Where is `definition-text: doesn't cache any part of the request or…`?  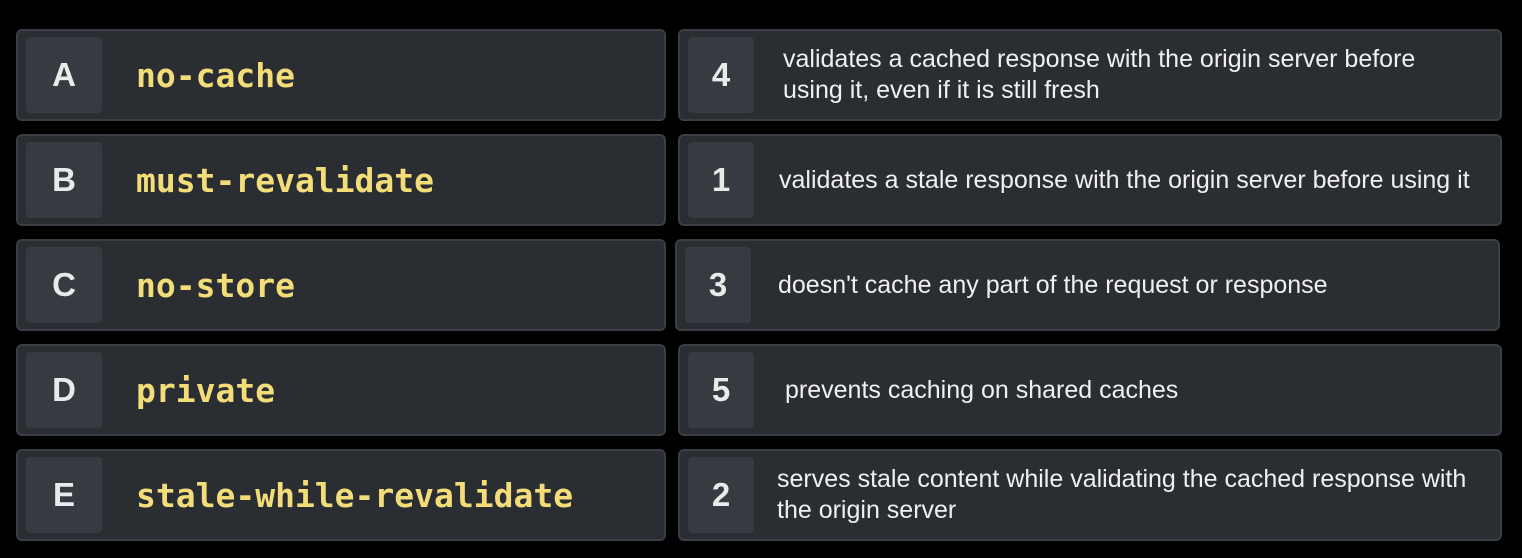 definition-text: doesn't cache any part of the request or… is located at coordinates (1053, 284).